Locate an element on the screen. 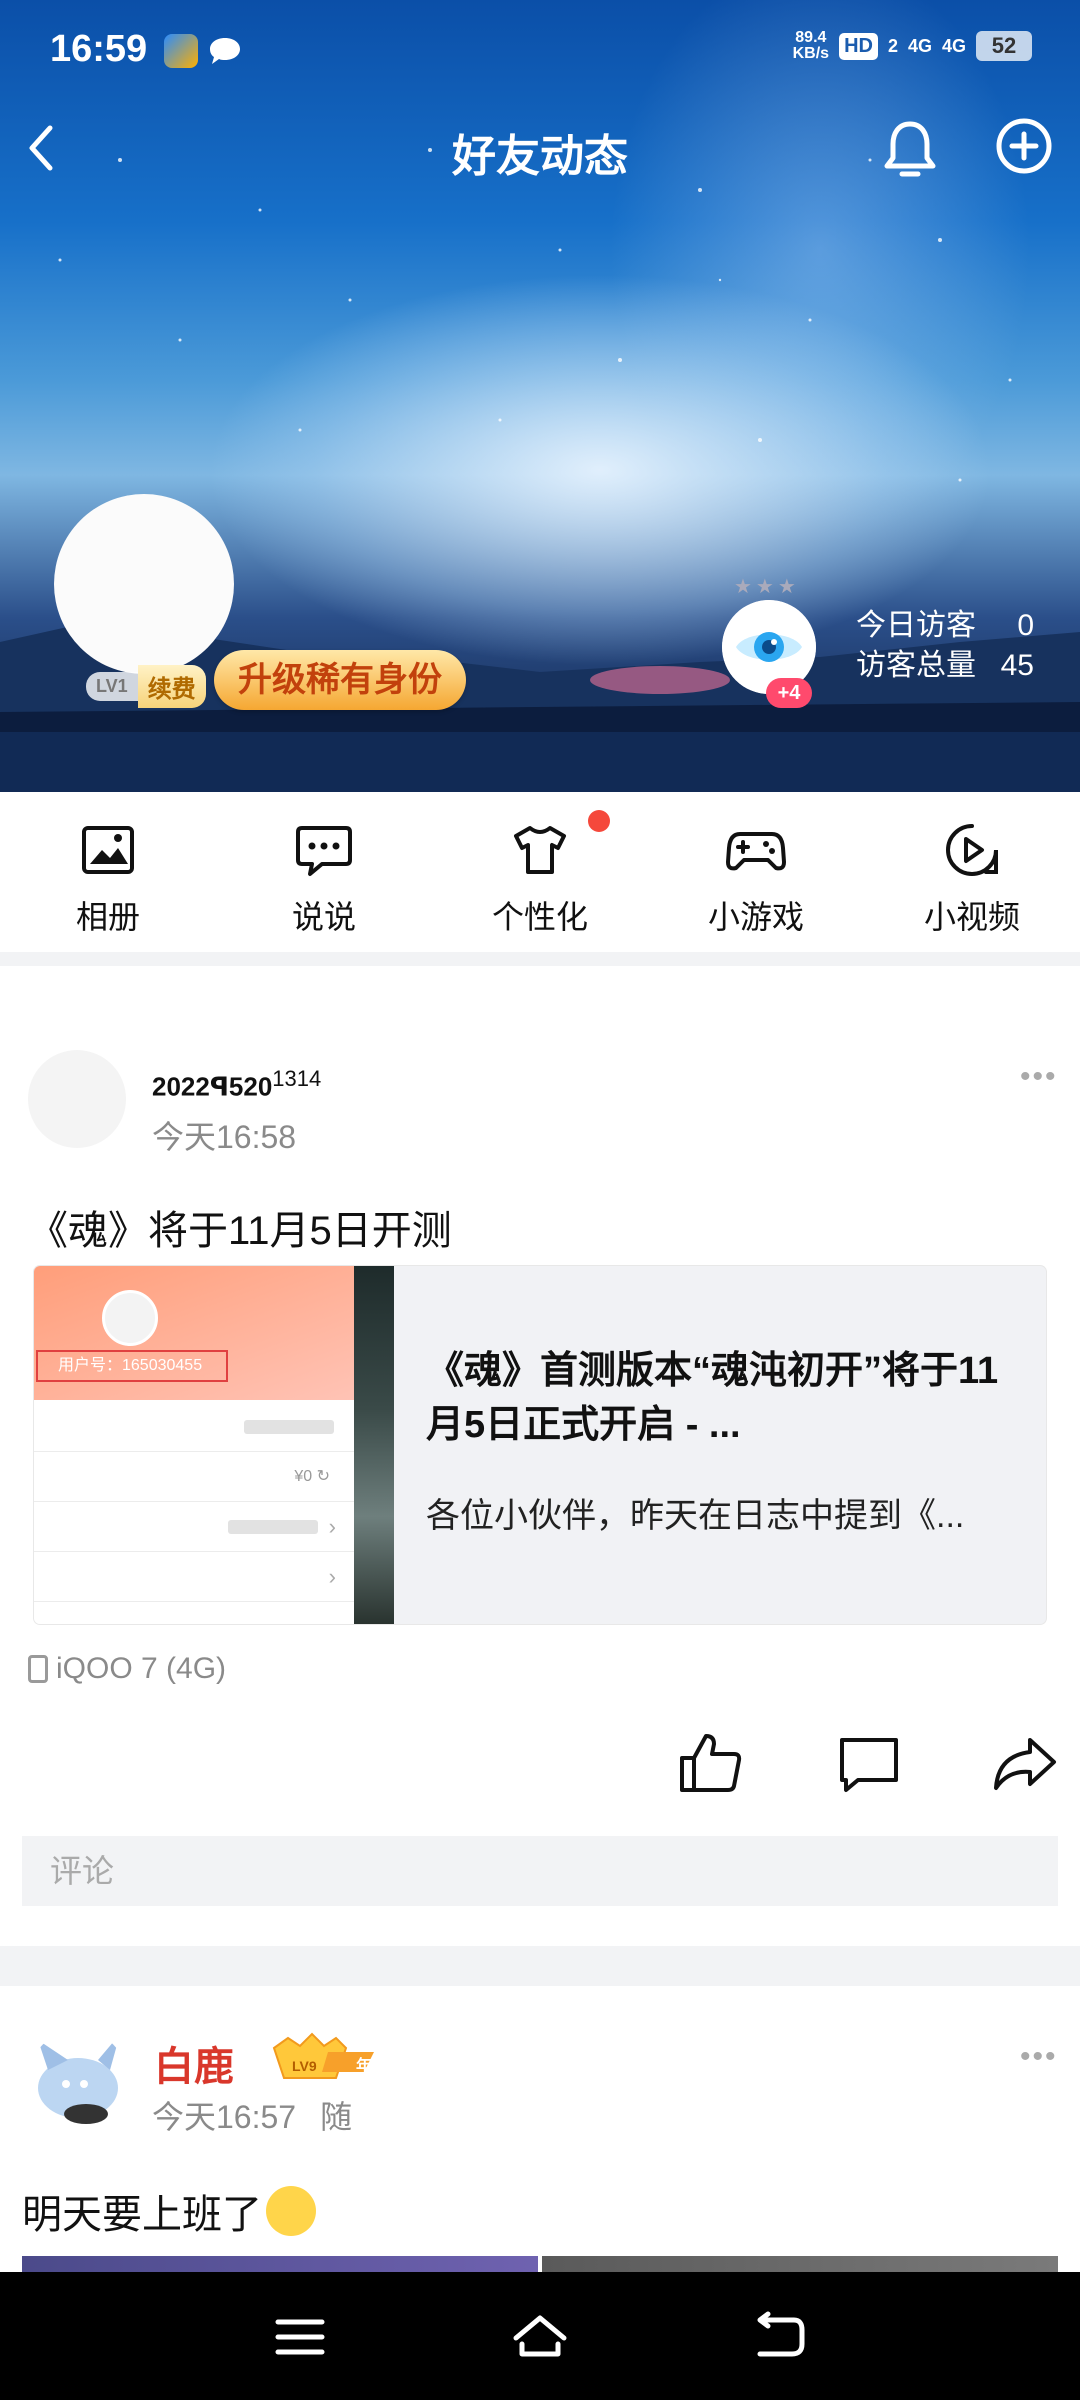 The width and height of the screenshot is (1080, 2400). crying-emoji-icon is located at coordinates (291, 2211).